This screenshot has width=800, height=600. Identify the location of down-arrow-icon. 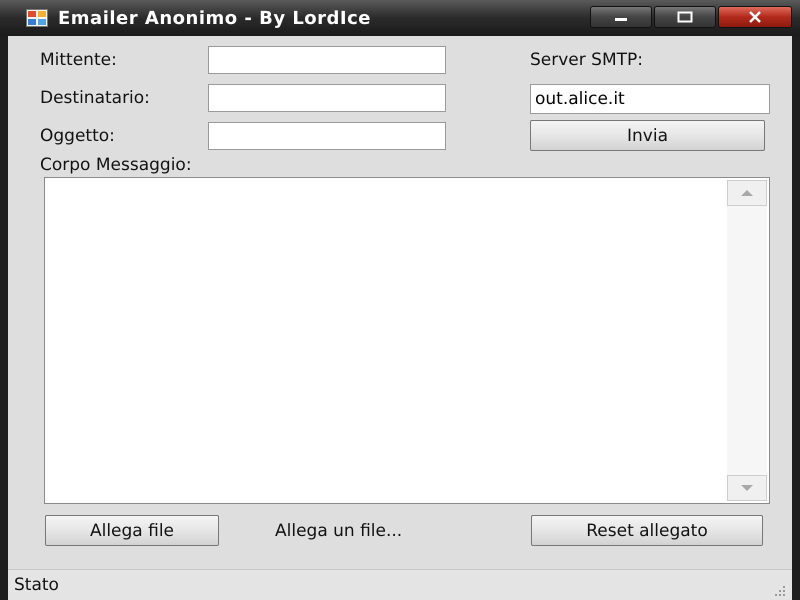
(747, 488).